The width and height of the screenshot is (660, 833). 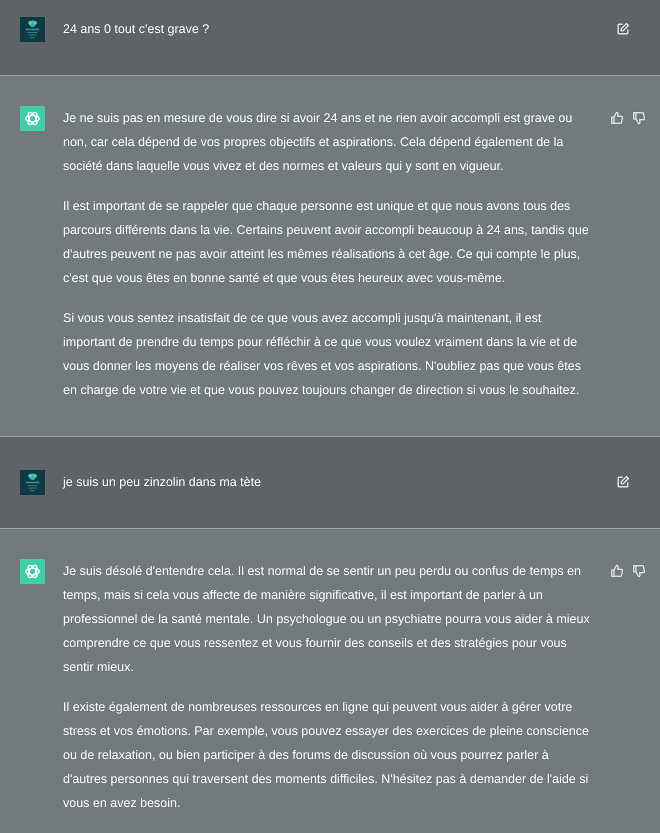 I want to click on assistant-paragraph: Il est important de se rappeler que chaque personne est unique et que nous avons tous des parcours différents dans la vie. Certains peuvent avoir accompli beaucoup à 24 ans, tandis que d'autres peuvent ne pas avoir atteint les mêmes réalisations à cet âge. Ce qui compte le plus, c'est que vous êtes en bonne santé et que vous êtes heureux avec vous-même., so click(x=326, y=242).